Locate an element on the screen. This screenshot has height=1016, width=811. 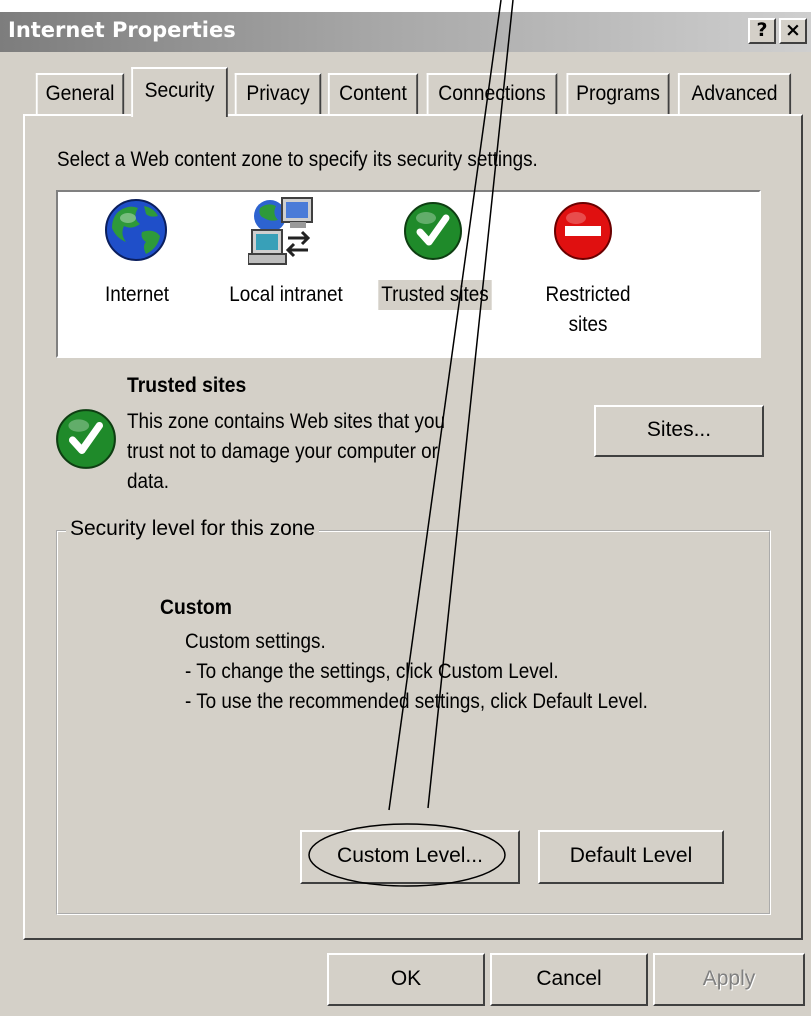
zone-label-trusted-sites: Trusted sites is located at coordinates (435, 295).